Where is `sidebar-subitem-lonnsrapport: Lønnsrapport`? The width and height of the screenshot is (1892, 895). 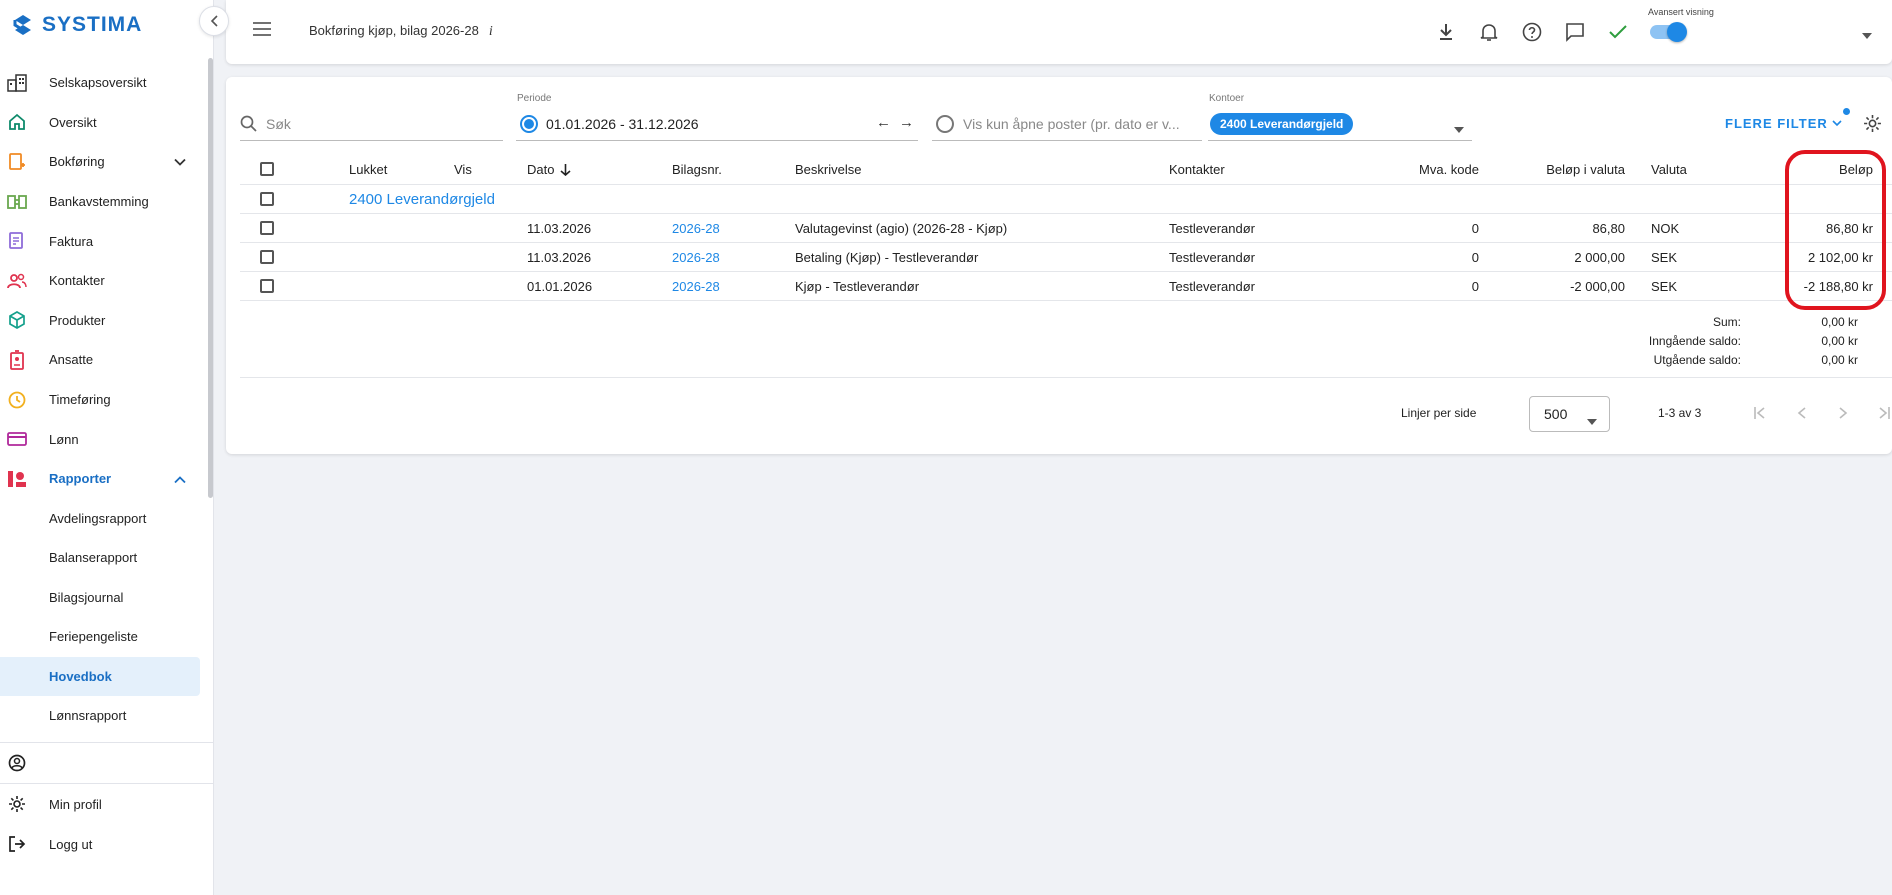
sidebar-subitem-lonnsrapport: Lønnsrapport is located at coordinates (103, 716).